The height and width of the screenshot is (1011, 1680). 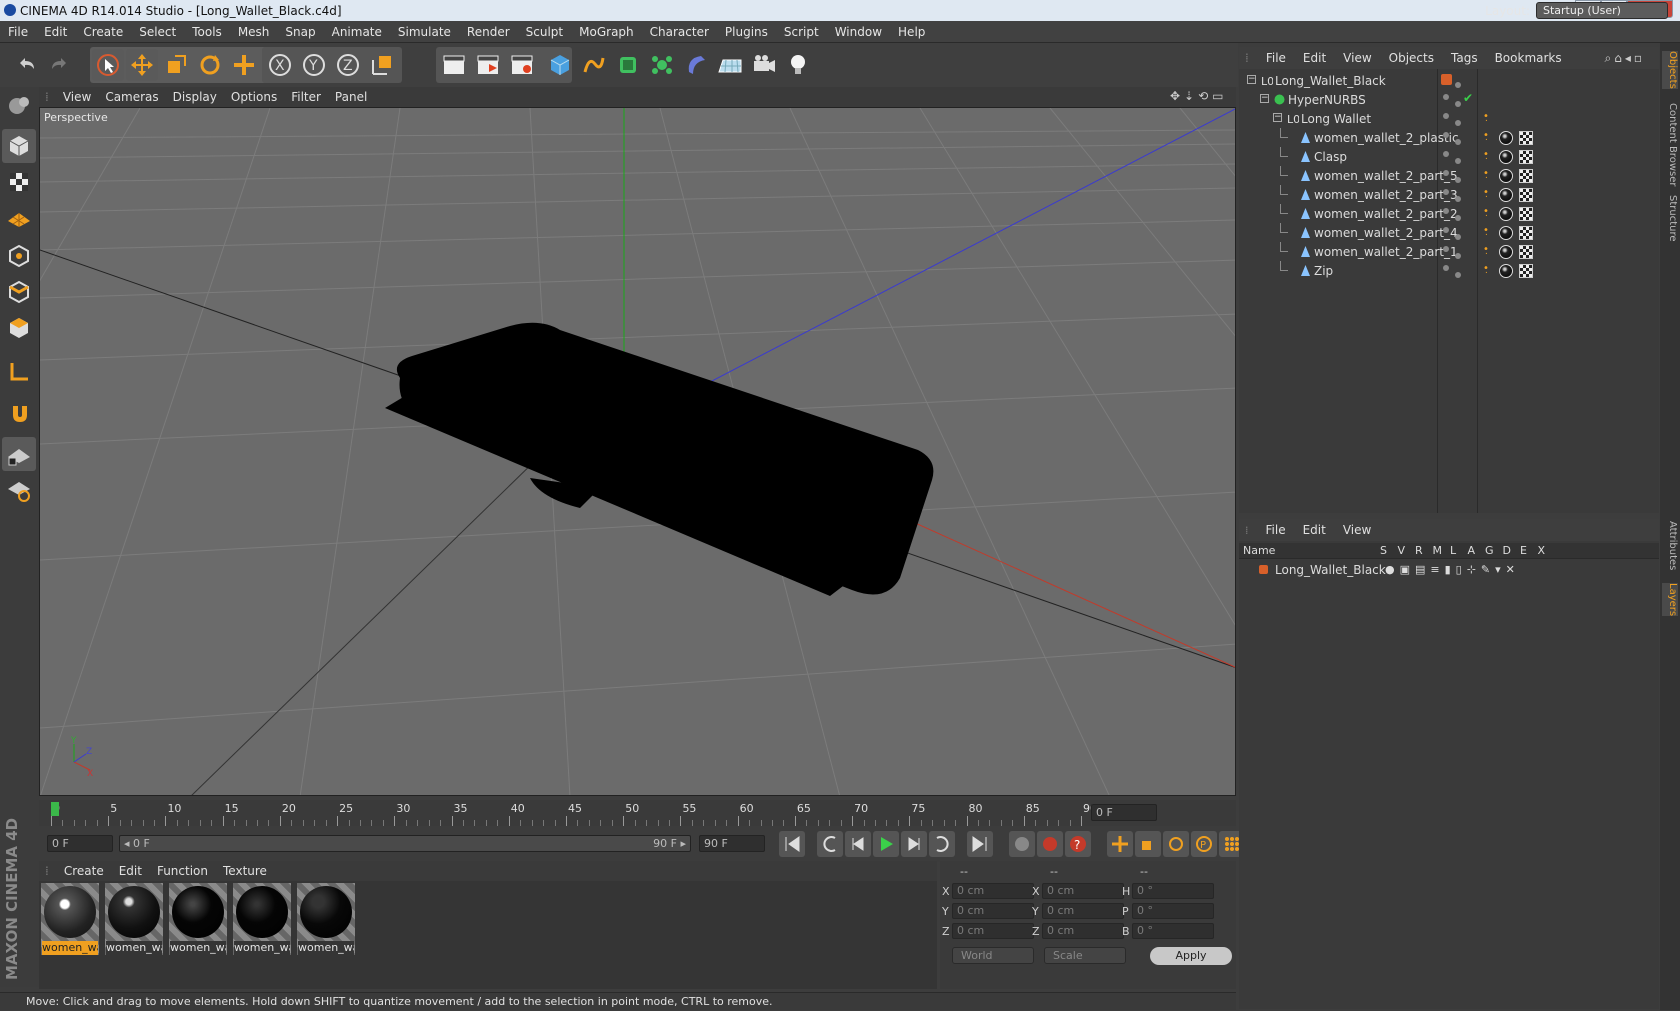 What do you see at coordinates (47, 871) in the screenshot?
I see `material-grip: ⁞` at bounding box center [47, 871].